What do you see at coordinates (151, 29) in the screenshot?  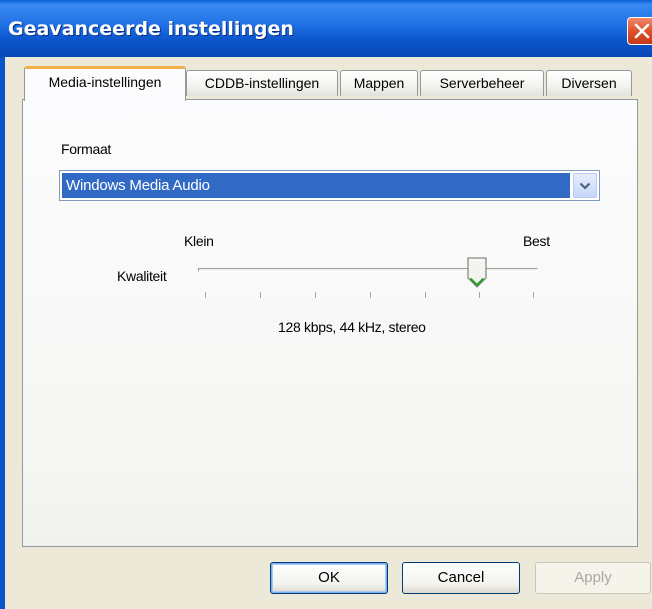 I see `window-title: Geavanceerde instellingen` at bounding box center [151, 29].